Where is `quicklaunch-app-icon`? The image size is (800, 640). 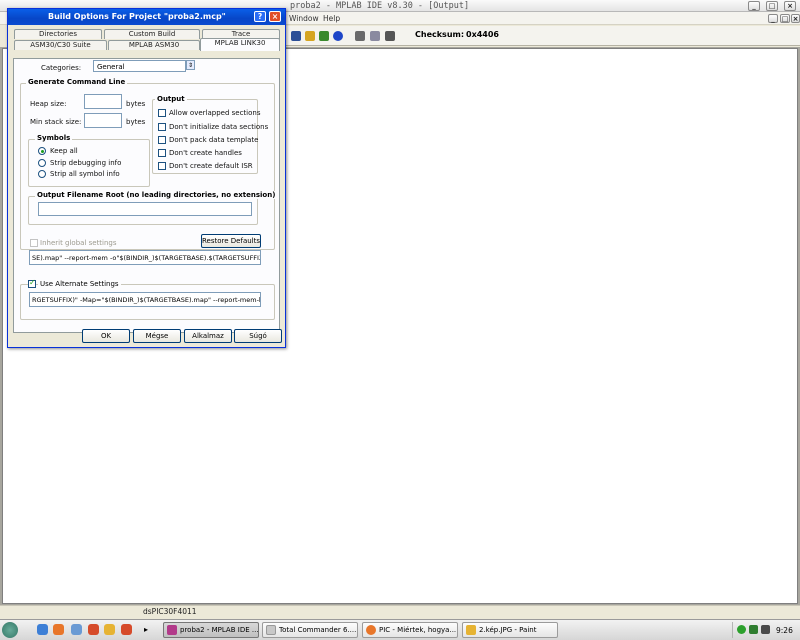
quicklaunch-app-icon is located at coordinates (93, 629).